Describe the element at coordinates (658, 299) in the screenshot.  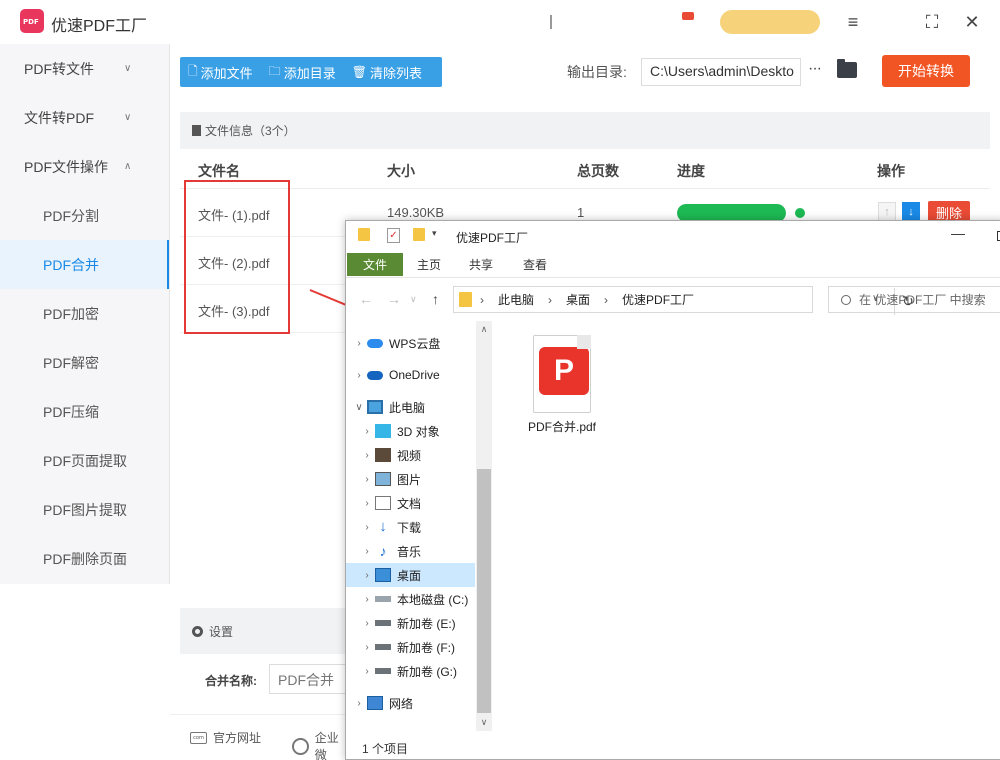
I see `breadcrumb-folder: 优速PDF工厂` at that location.